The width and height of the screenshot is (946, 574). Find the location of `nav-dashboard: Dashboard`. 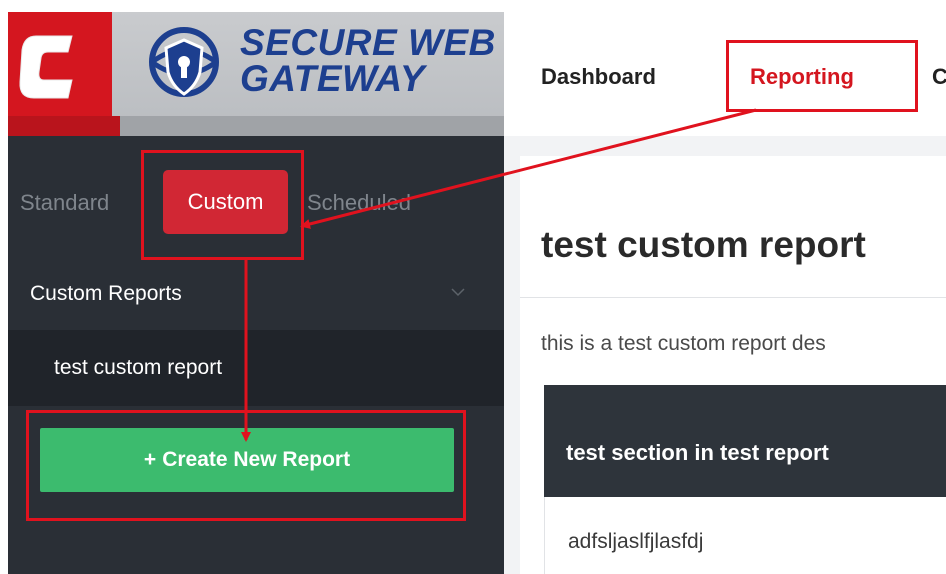

nav-dashboard: Dashboard is located at coordinates (598, 77).